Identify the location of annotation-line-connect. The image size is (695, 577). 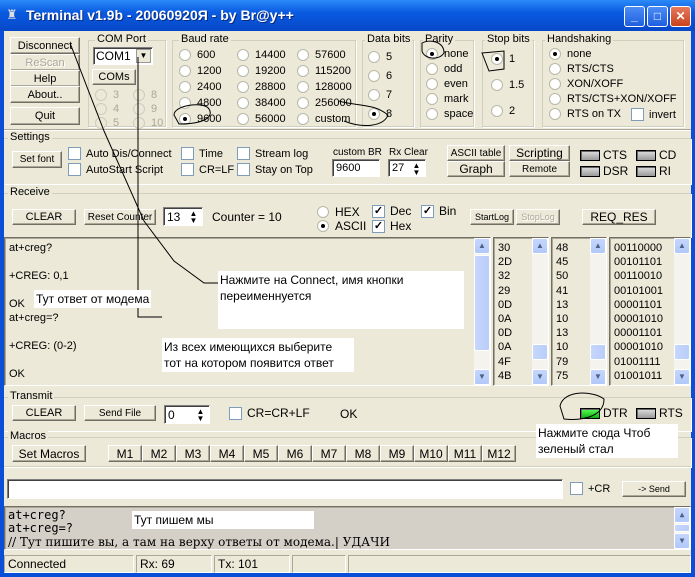
(144, 163).